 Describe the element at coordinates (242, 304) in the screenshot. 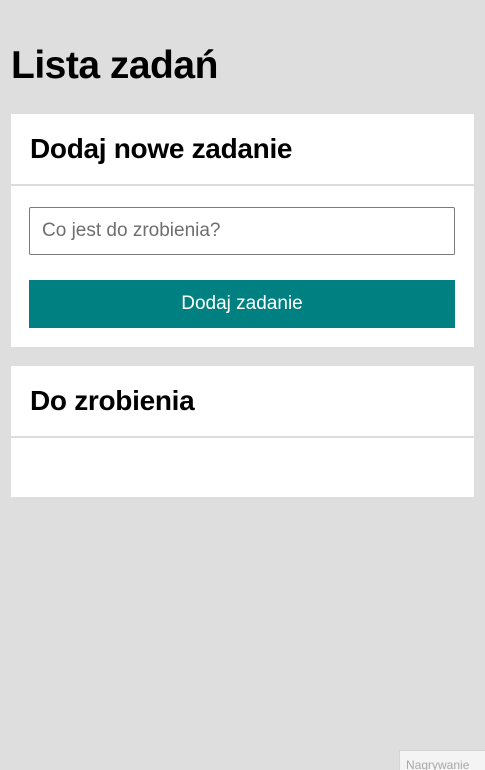

I see `add-task-button: Dodaj zadanie` at that location.